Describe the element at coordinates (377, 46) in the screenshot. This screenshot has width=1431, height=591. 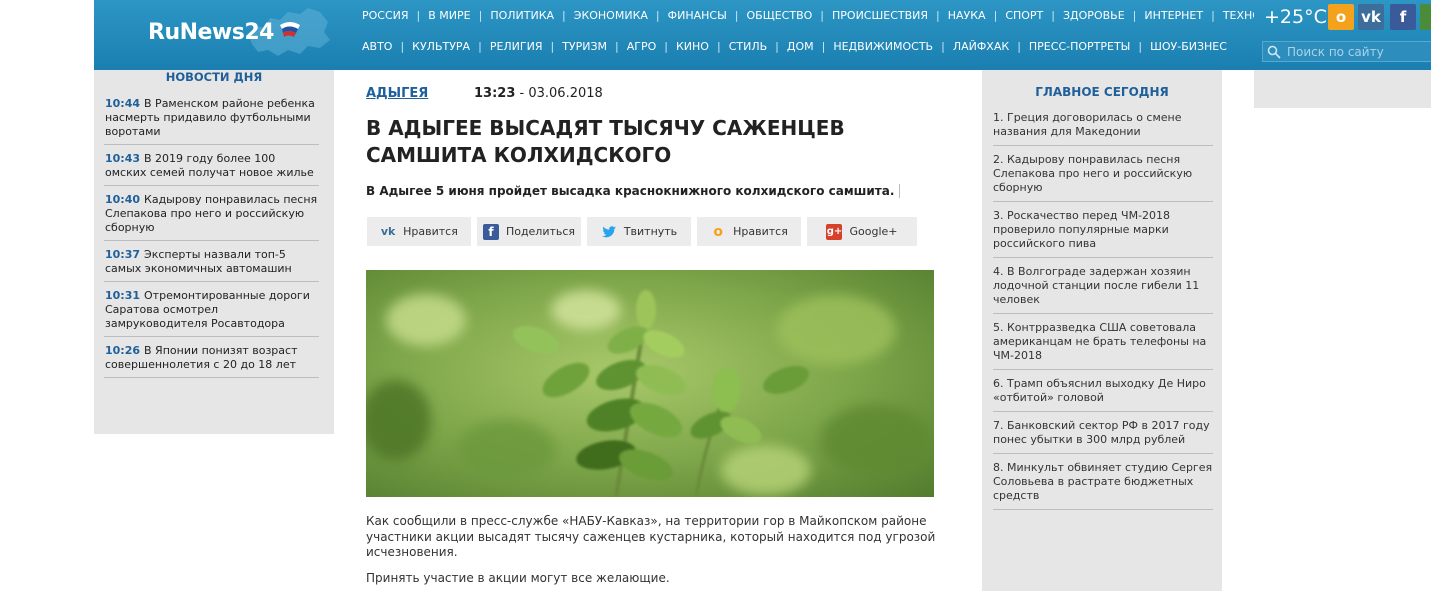
I see `nav-item: Авто` at that location.